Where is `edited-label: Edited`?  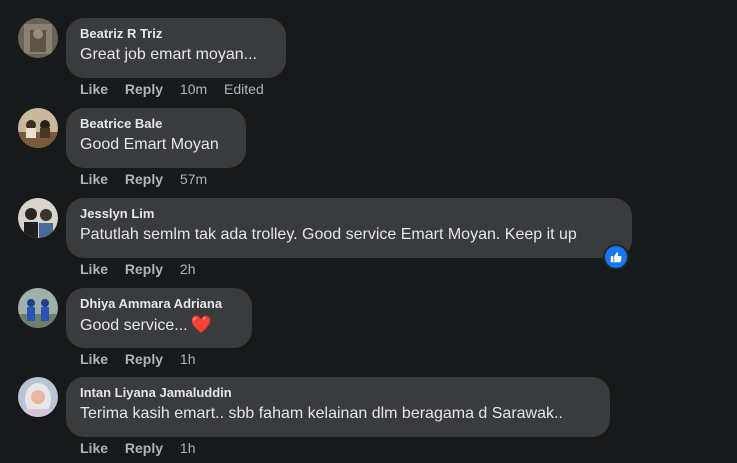
edited-label: Edited is located at coordinates (244, 89).